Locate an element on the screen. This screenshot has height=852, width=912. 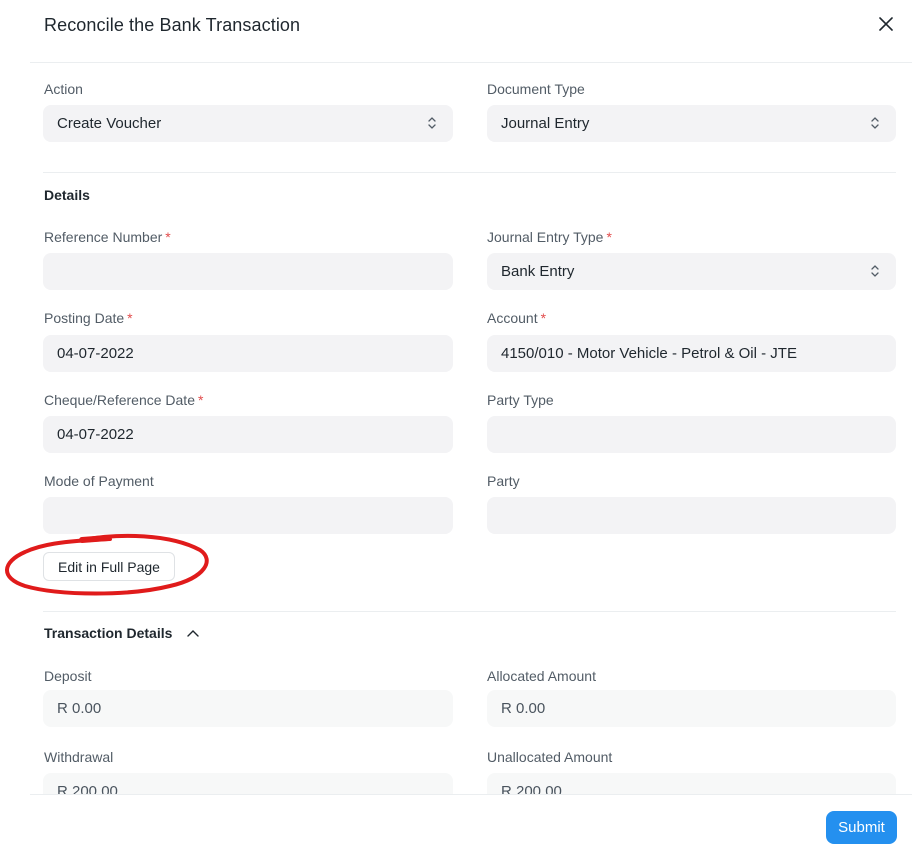
transaction-details-title-text: Transaction Details is located at coordinates (108, 633).